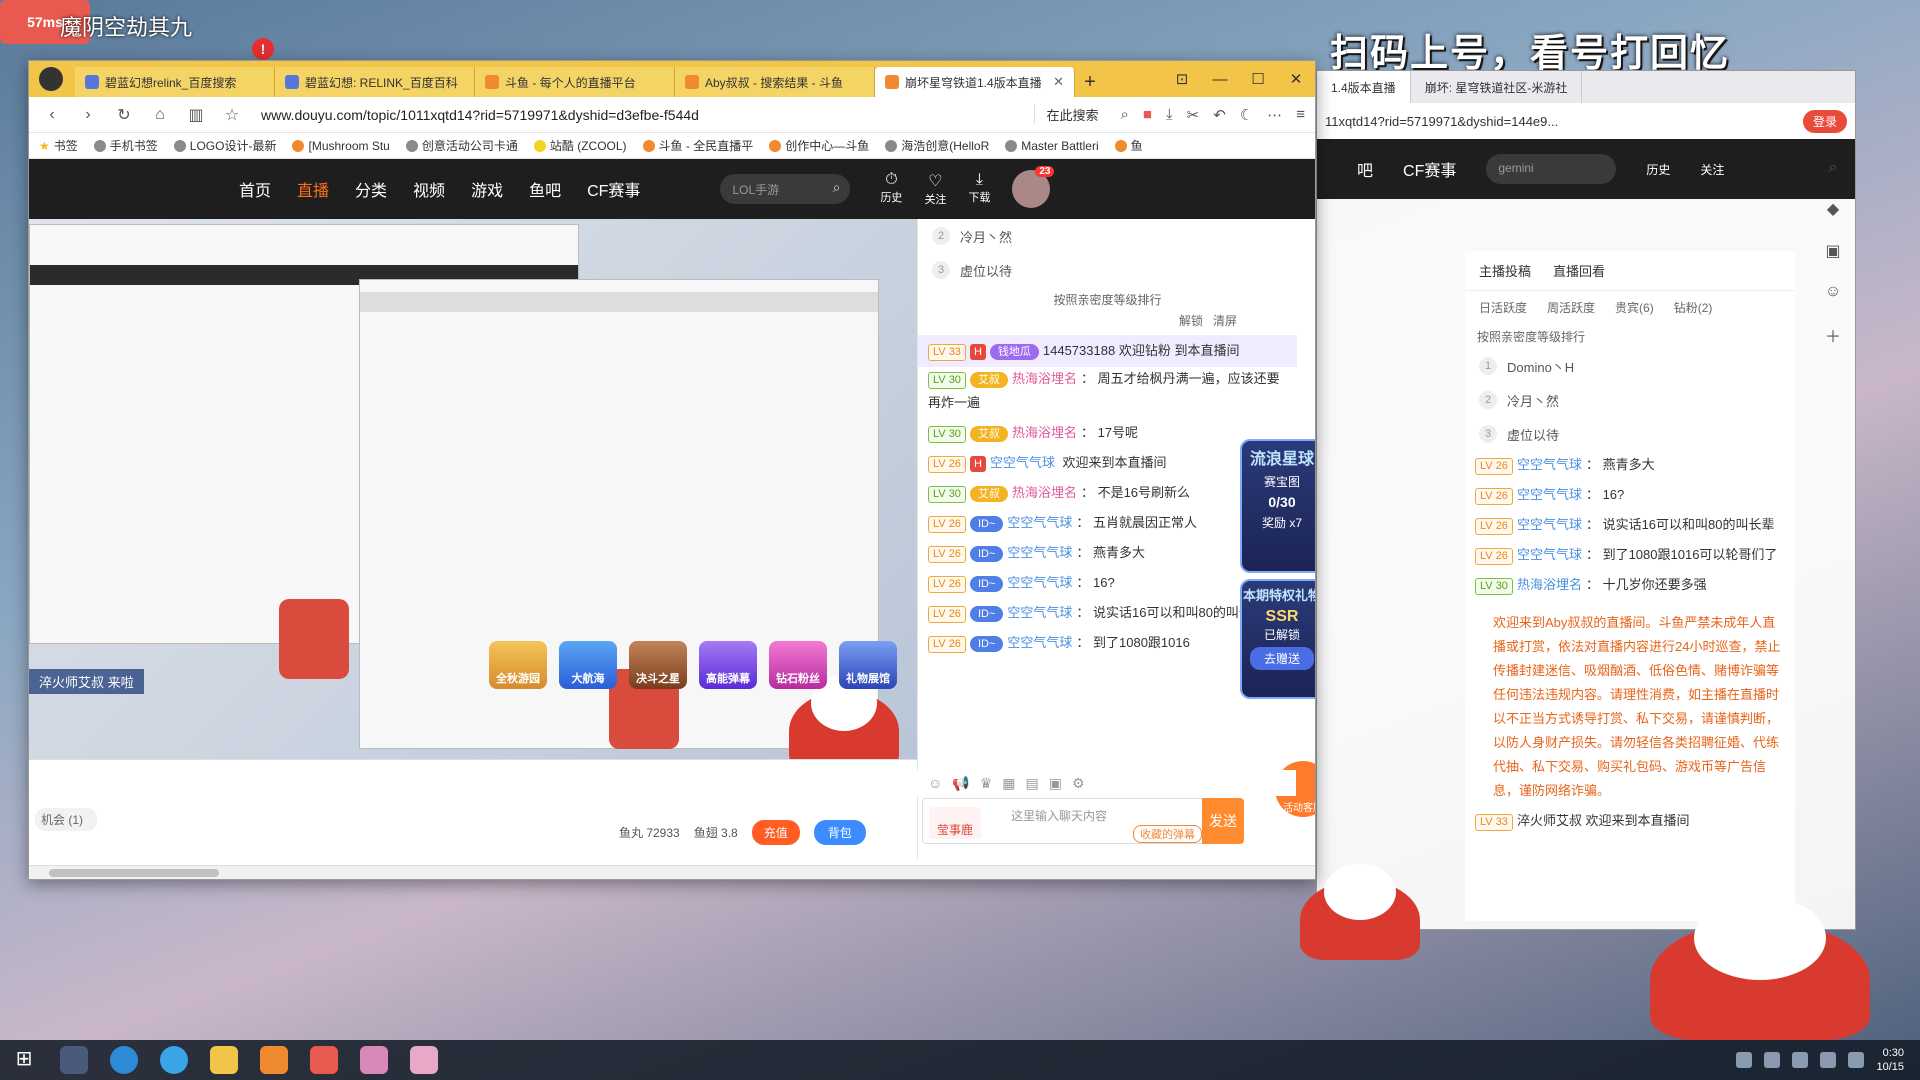 Image resolution: width=1920 pixels, height=1080 pixels. What do you see at coordinates (1277, 506) in the screenshot?
I see `wandering-planet-card: 流浪星球 赛宝图 0/30 奖励 x7` at bounding box center [1277, 506].